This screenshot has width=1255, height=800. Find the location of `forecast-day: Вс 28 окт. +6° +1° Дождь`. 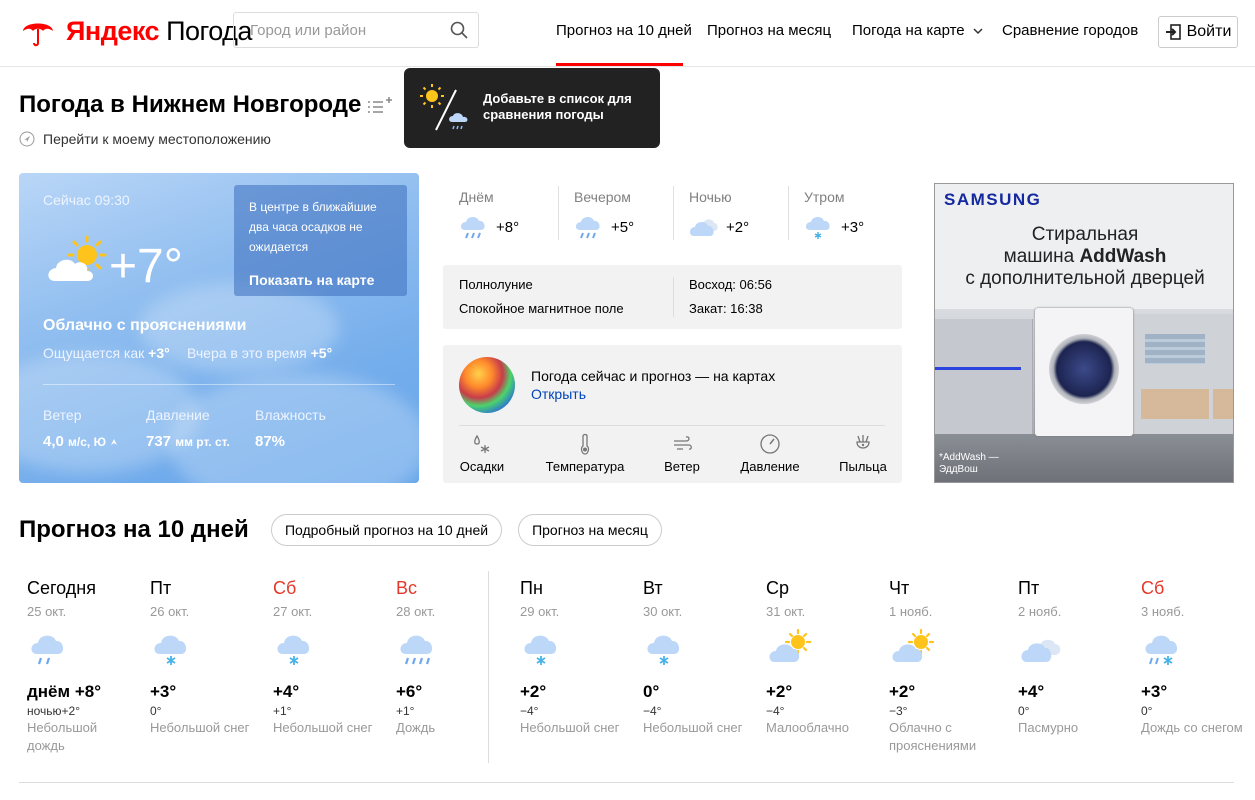

forecast-day: Вс 28 окт. +6° +1° Дождь is located at coordinates (453, 673).